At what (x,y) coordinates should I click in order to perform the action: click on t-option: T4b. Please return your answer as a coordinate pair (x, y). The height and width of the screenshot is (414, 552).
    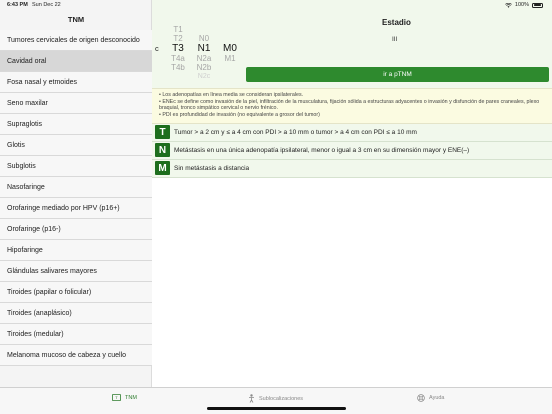
    Looking at the image, I should click on (178, 67).